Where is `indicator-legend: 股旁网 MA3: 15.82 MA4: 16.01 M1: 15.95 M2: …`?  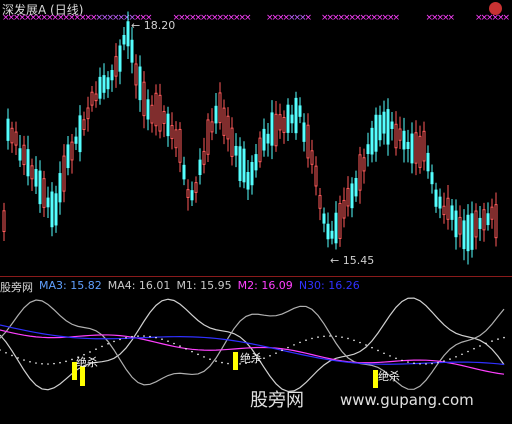
indicator-legend: 股旁网 MA3: 15.82 MA4: 16.01 M1: 15.95 M2: … is located at coordinates (180, 286).